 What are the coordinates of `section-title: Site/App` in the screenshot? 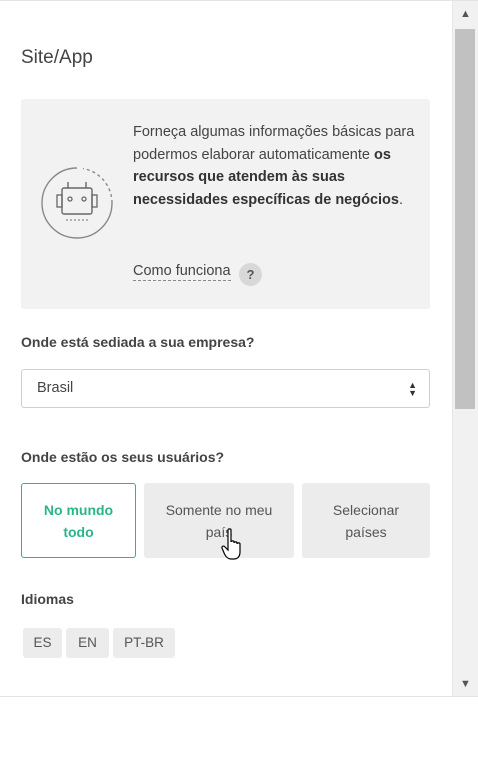 It's located at (57, 57).